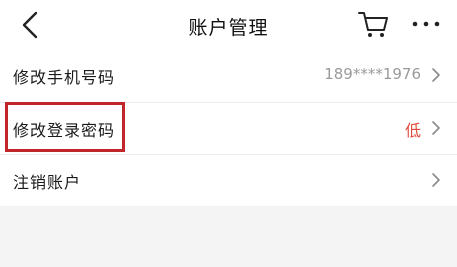 Image resolution: width=457 pixels, height=267 pixels. Describe the element at coordinates (64, 130) in the screenshot. I see `change-password-label: 修改登录密码` at that location.